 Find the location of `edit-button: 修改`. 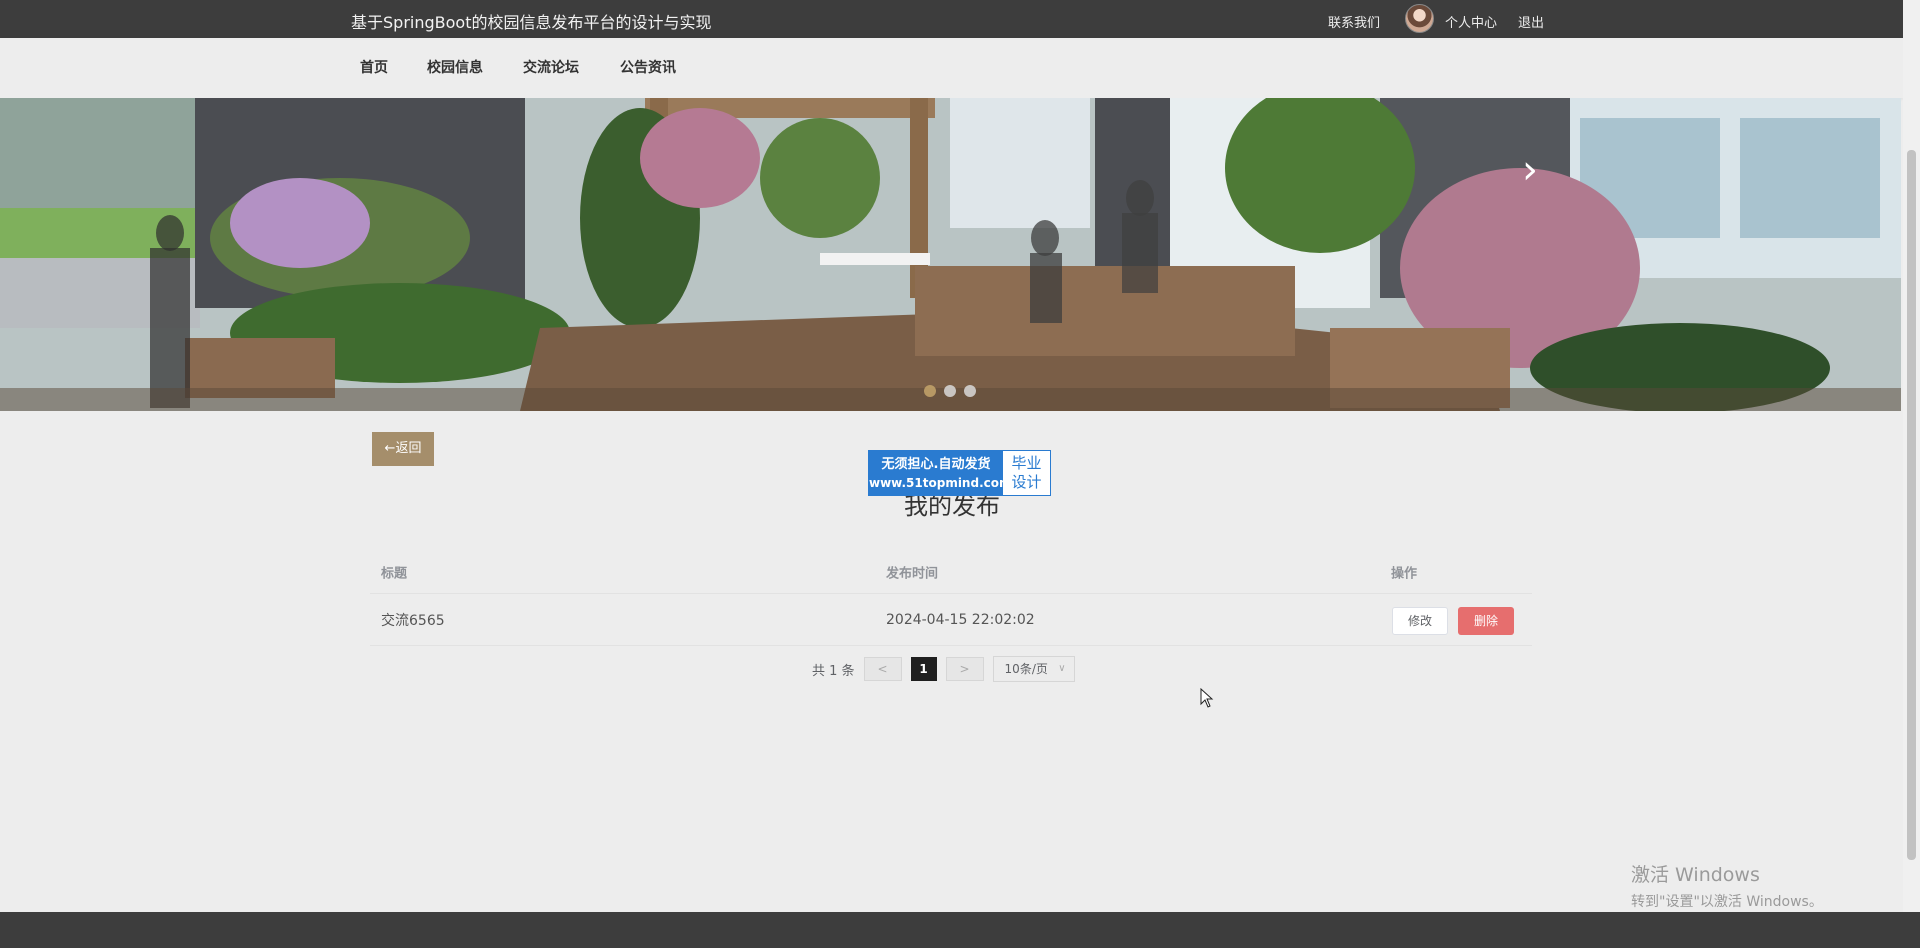

edit-button: 修改 is located at coordinates (1420, 621).